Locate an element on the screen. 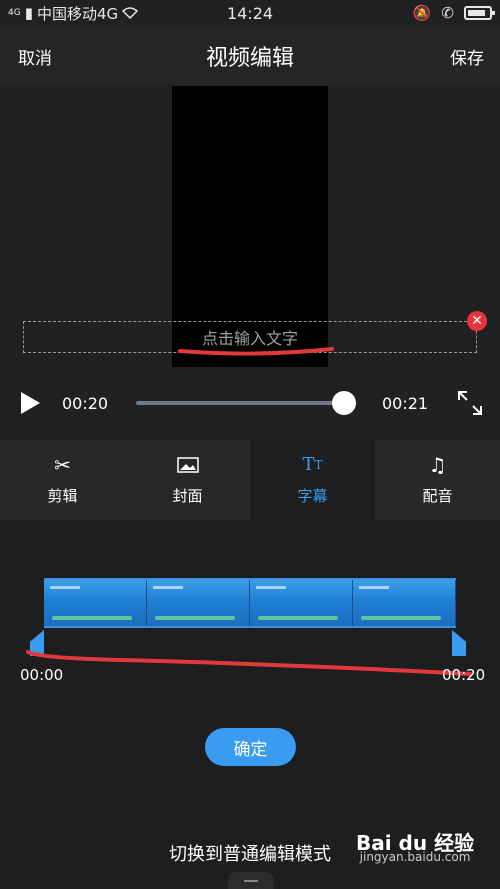 The width and height of the screenshot is (500, 889). annotation-underline is located at coordinates (256, 351).